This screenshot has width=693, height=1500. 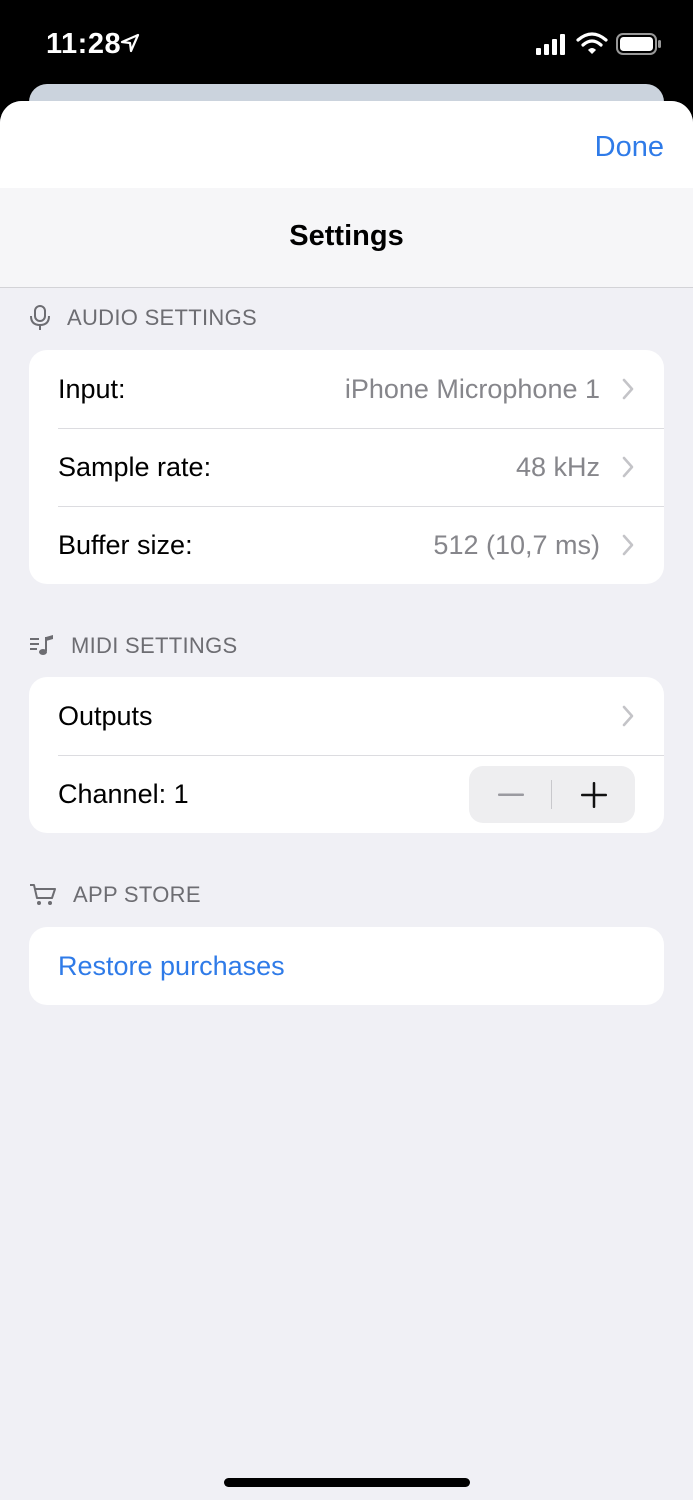 What do you see at coordinates (84, 44) in the screenshot?
I see `status-time: 11:28` at bounding box center [84, 44].